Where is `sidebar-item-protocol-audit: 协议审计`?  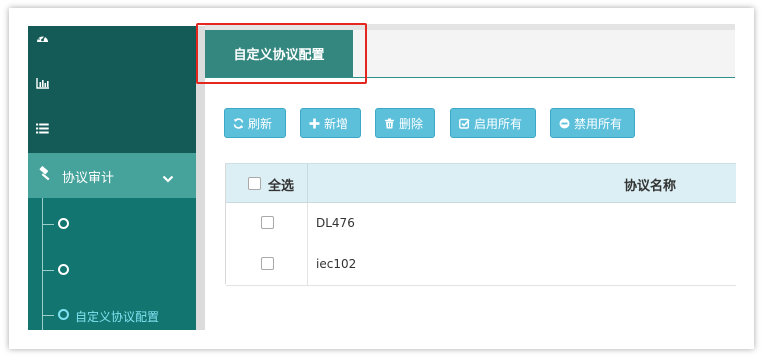
sidebar-item-protocol-audit: 协议审计 is located at coordinates (112, 175).